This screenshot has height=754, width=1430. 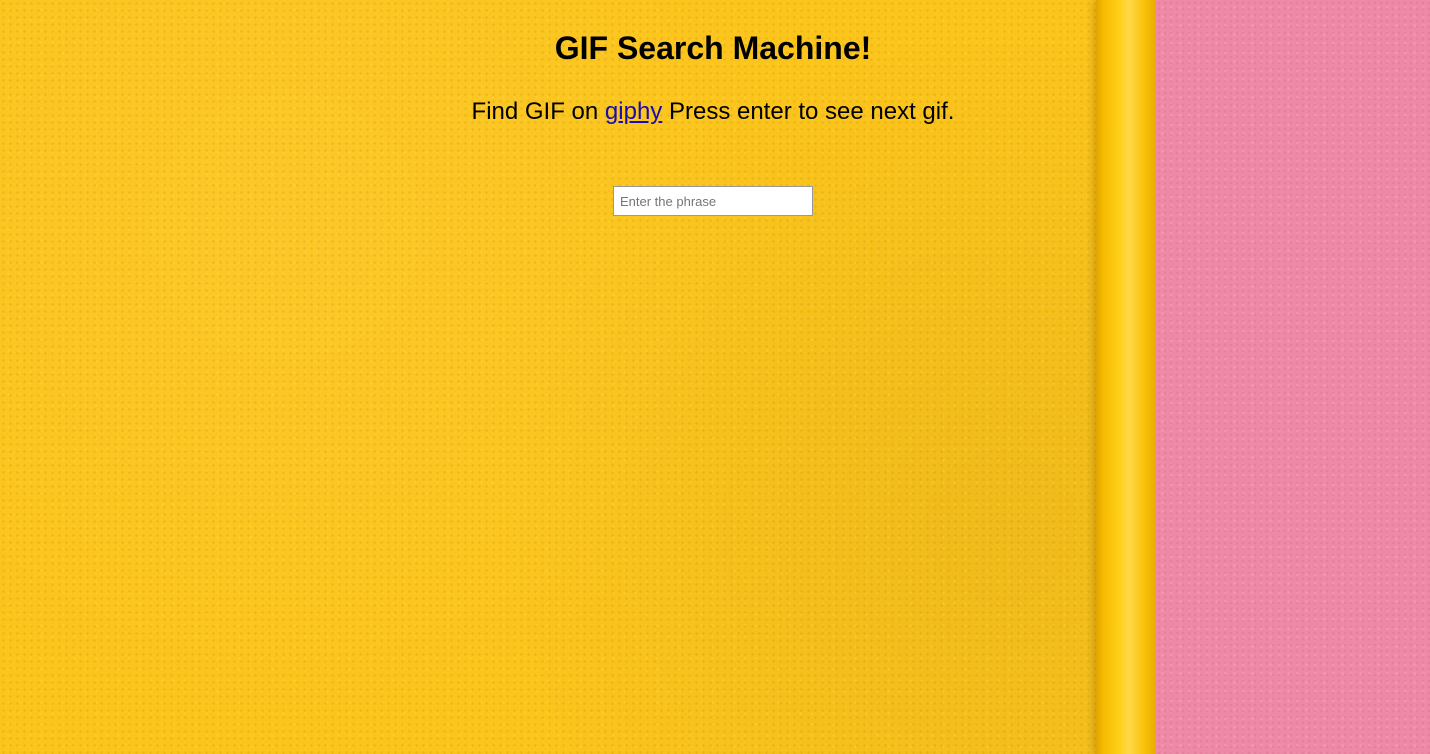 What do you see at coordinates (713, 48) in the screenshot?
I see `page-title: GIF Search Machine!` at bounding box center [713, 48].